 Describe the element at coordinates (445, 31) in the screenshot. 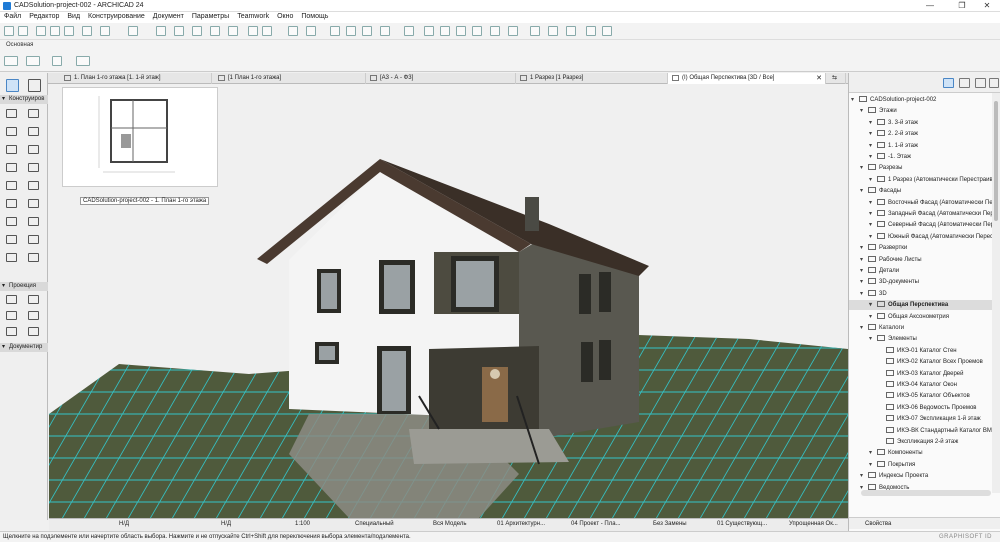

I see `flag-red-icon` at that location.